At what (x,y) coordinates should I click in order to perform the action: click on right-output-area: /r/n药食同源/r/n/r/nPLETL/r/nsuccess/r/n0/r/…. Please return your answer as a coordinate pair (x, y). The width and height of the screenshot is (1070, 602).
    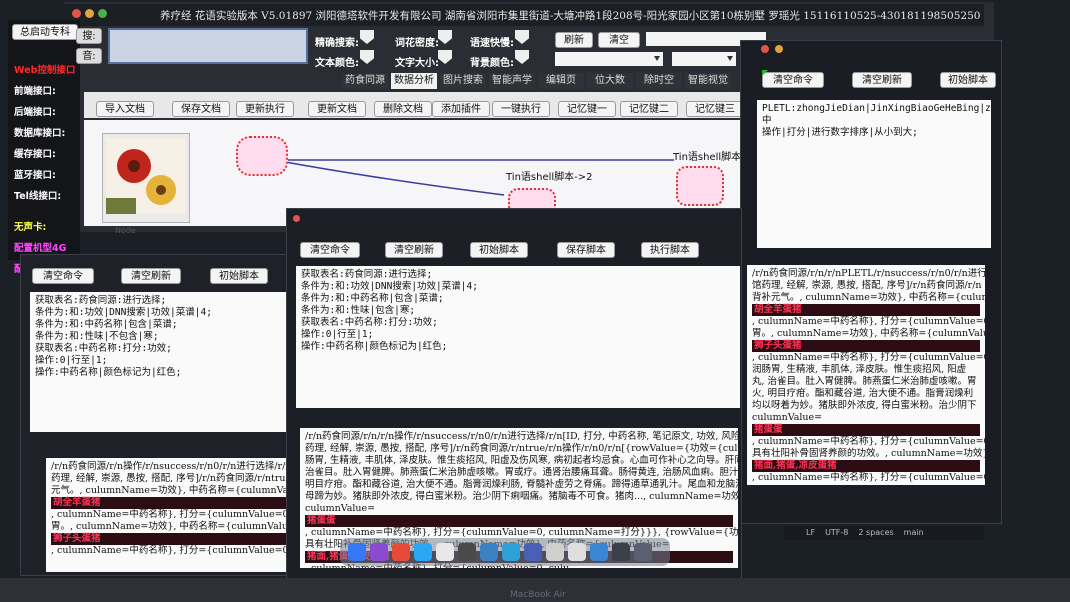
    Looking at the image, I should click on (866, 375).